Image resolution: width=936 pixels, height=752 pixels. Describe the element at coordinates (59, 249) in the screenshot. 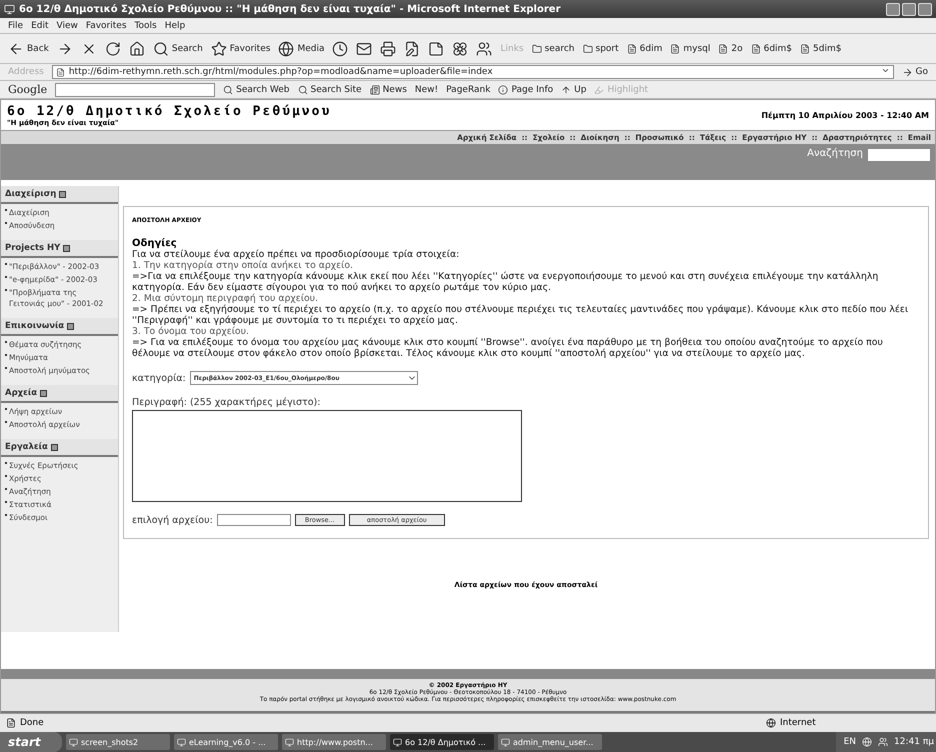

I see `sidebar-heading: Projects HY` at that location.